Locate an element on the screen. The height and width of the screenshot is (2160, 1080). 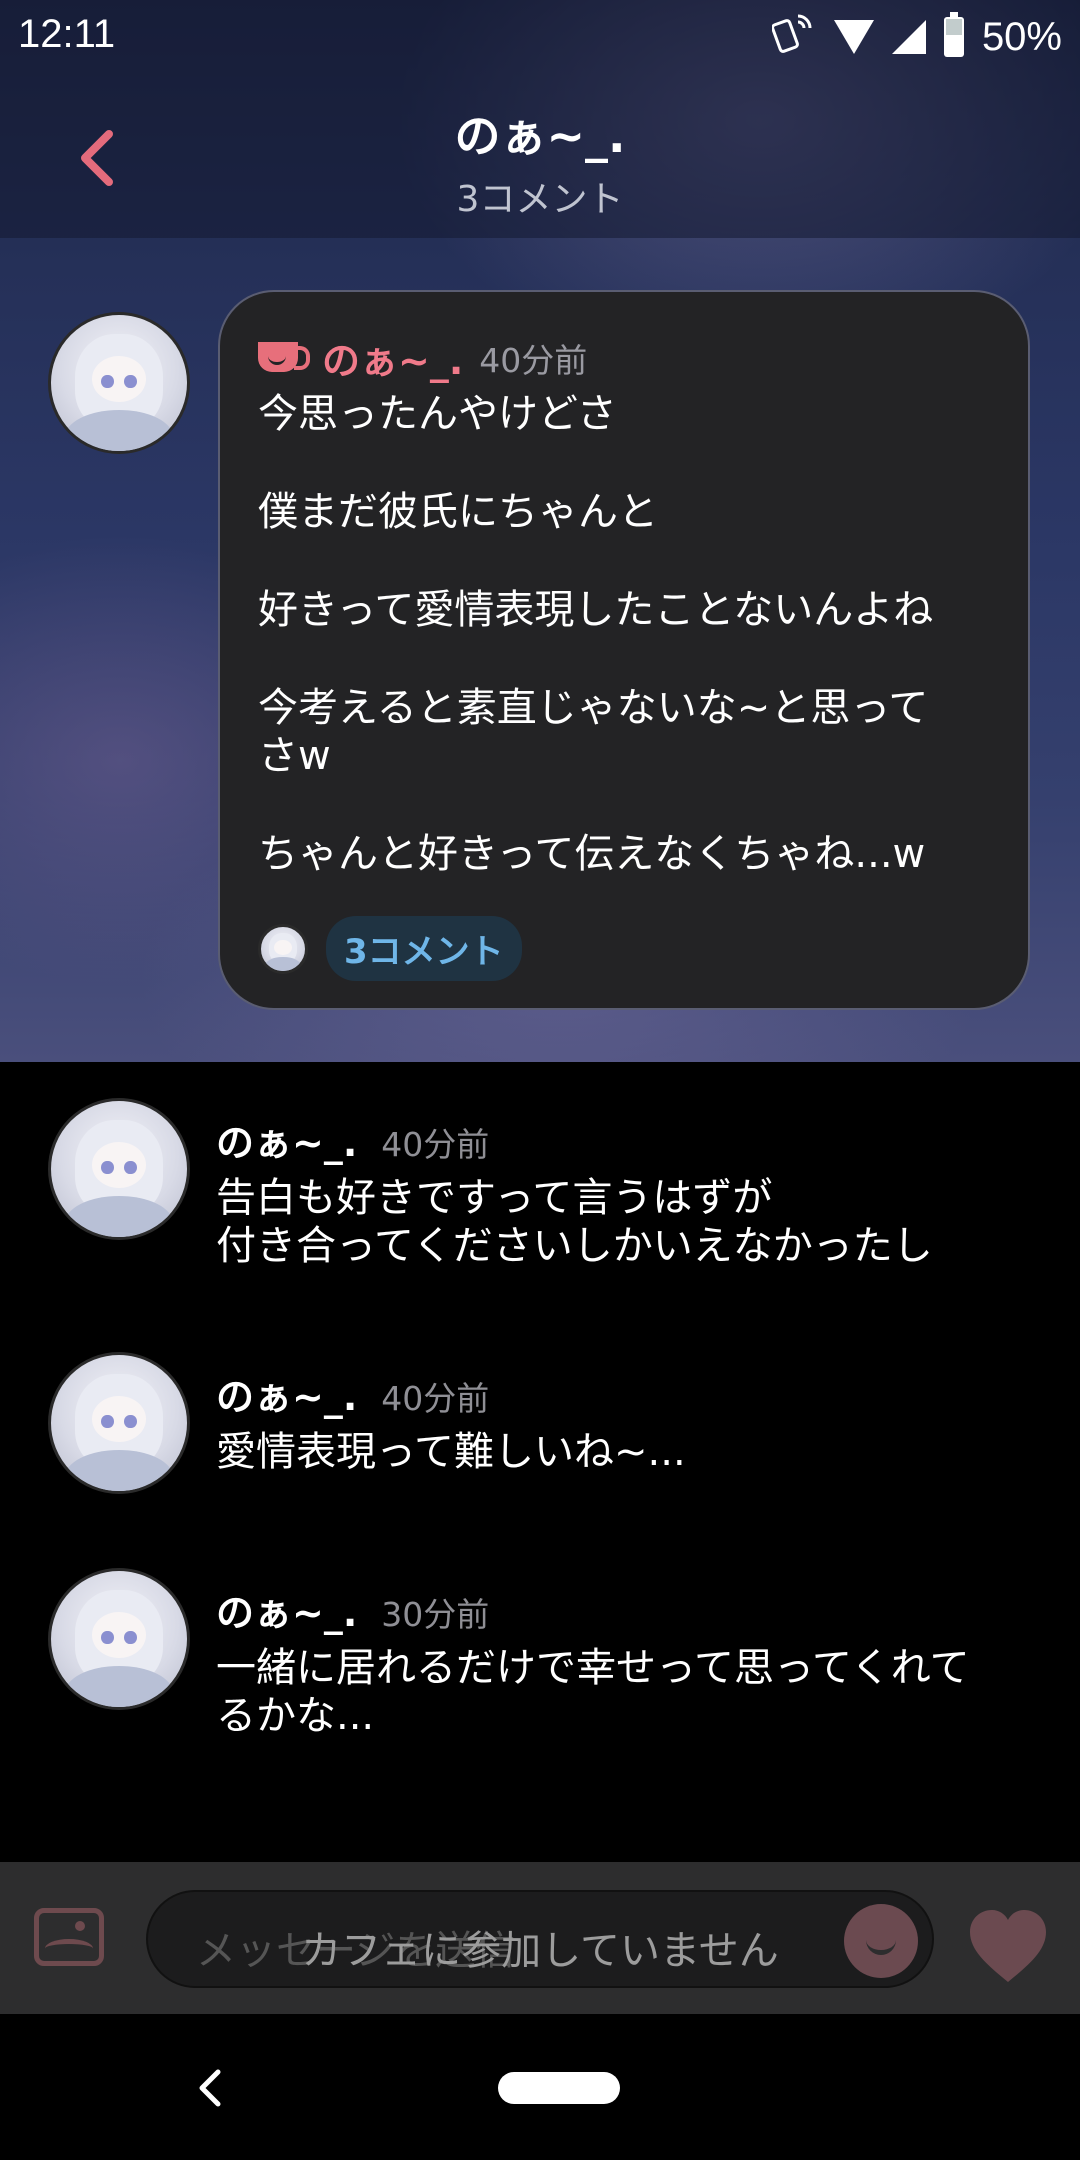
wifi-icon is located at coordinates (853, 37).